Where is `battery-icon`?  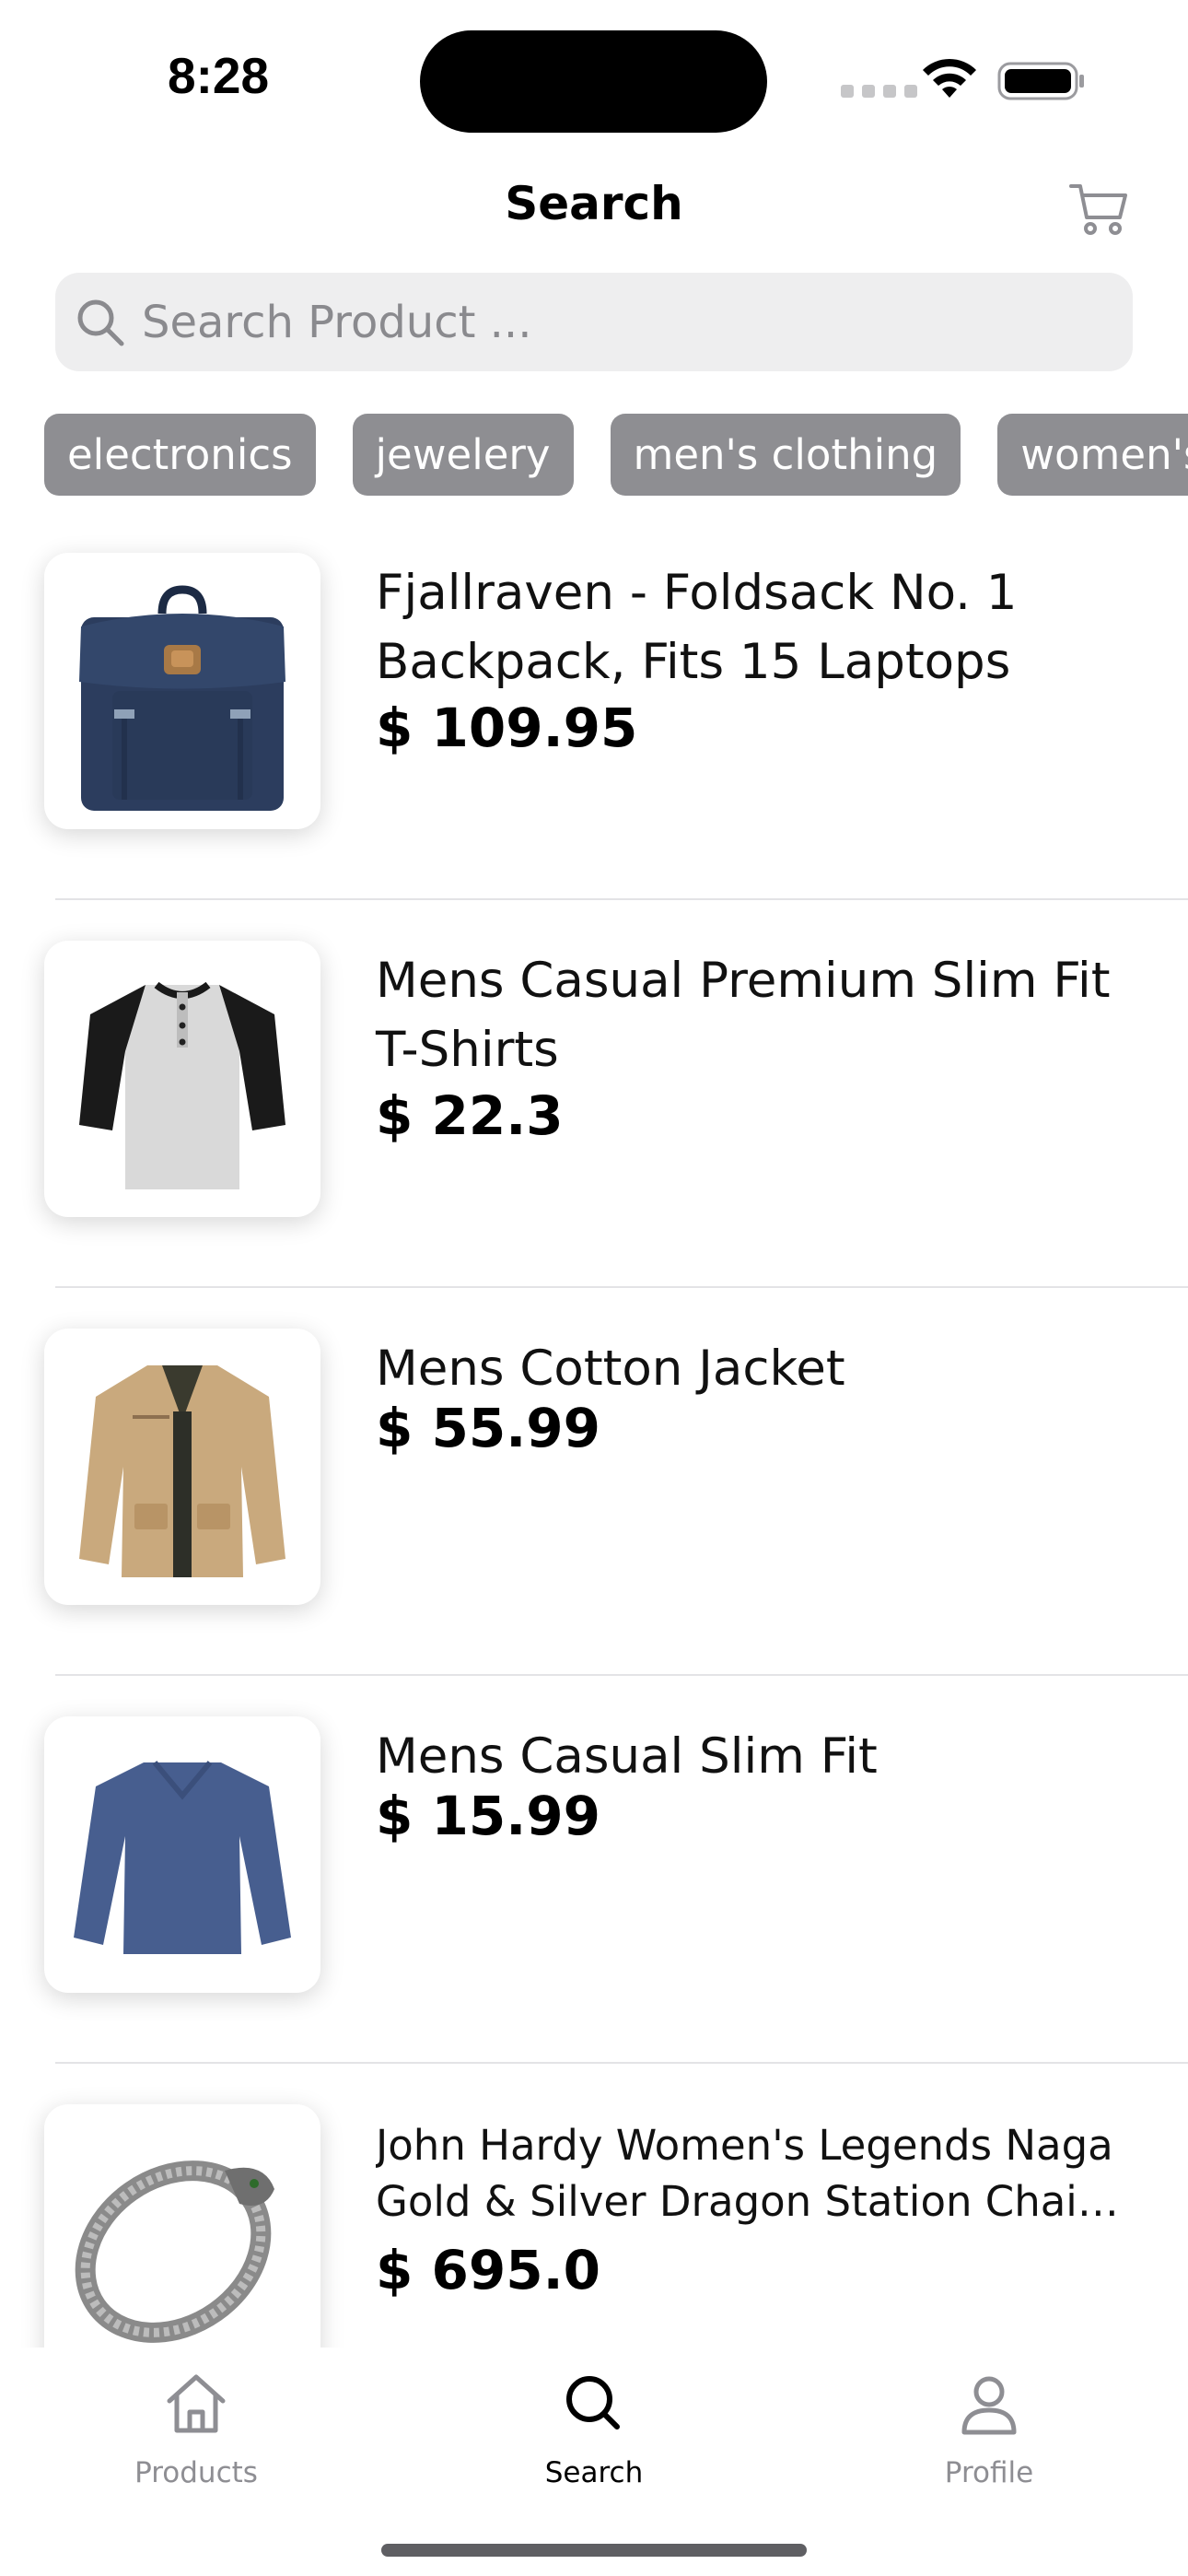
battery-icon is located at coordinates (1040, 81).